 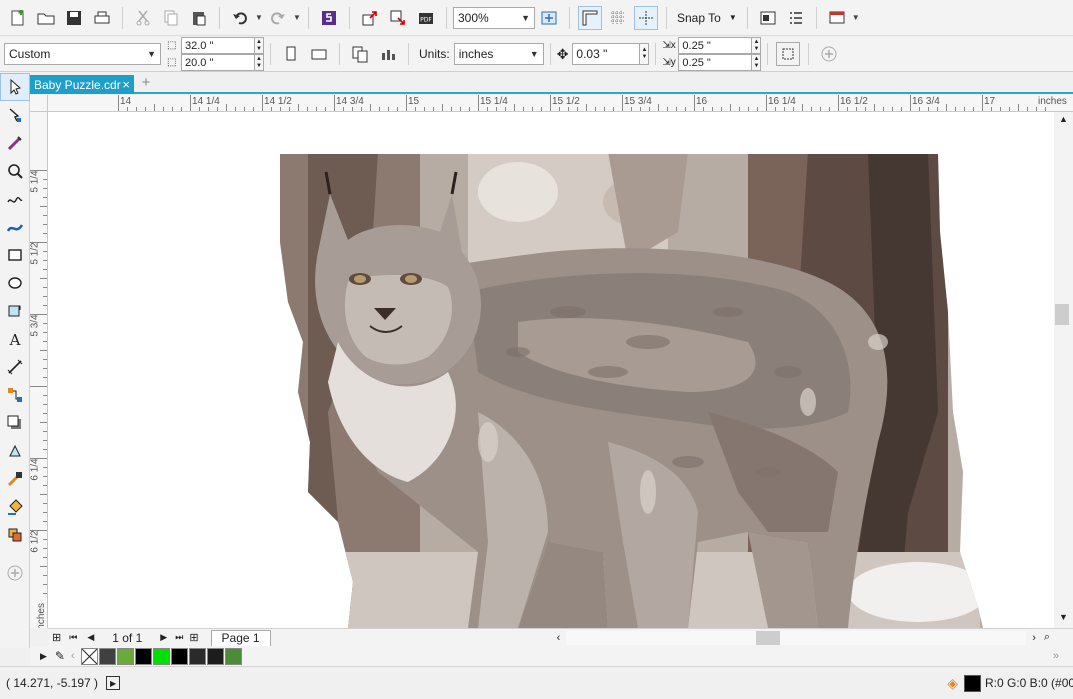 What do you see at coordinates (606, 54) in the screenshot?
I see `nudge-distance-field: 0.03 "` at bounding box center [606, 54].